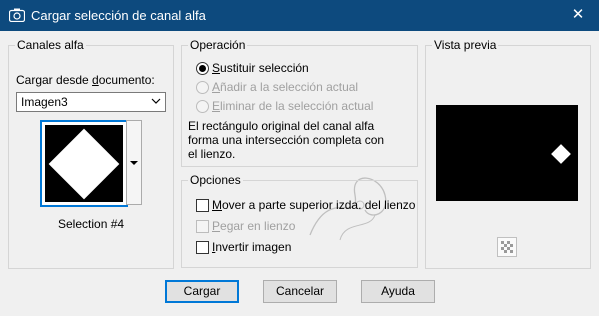  What do you see at coordinates (202, 247) in the screenshot?
I see `checkbox-invert-image` at bounding box center [202, 247].